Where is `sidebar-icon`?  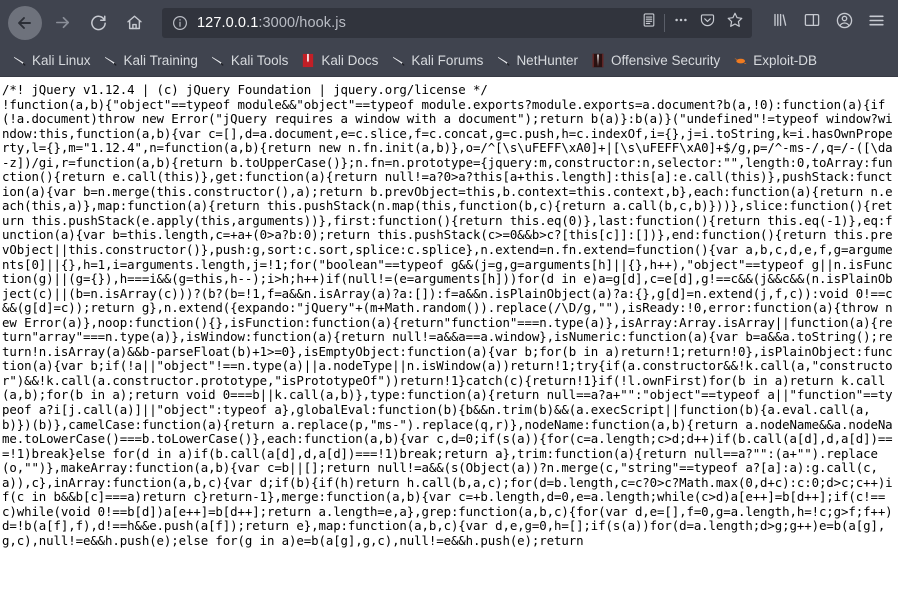
sidebar-icon is located at coordinates (812, 22).